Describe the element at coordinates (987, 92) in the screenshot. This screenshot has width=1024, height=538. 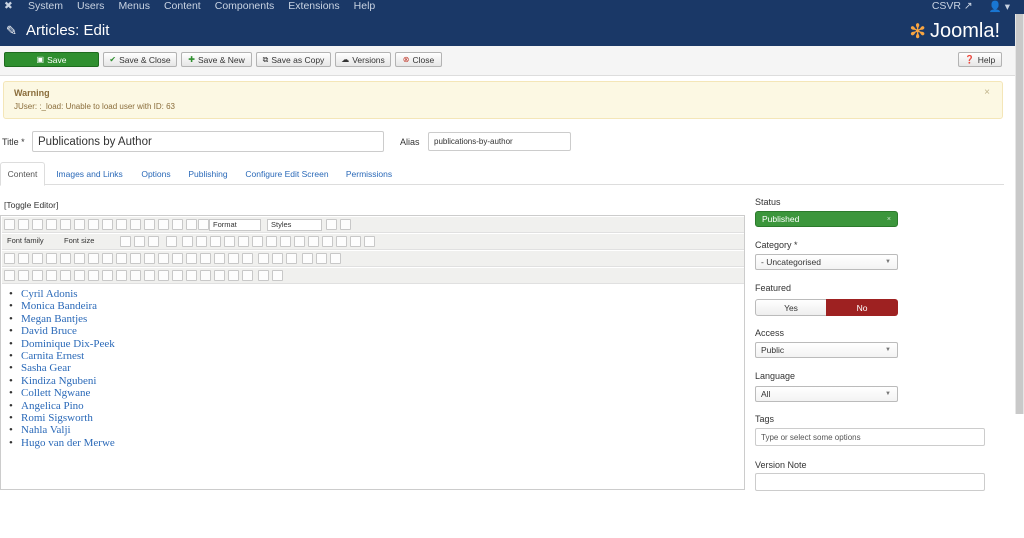
I see `alert-close-icon: ×` at that location.